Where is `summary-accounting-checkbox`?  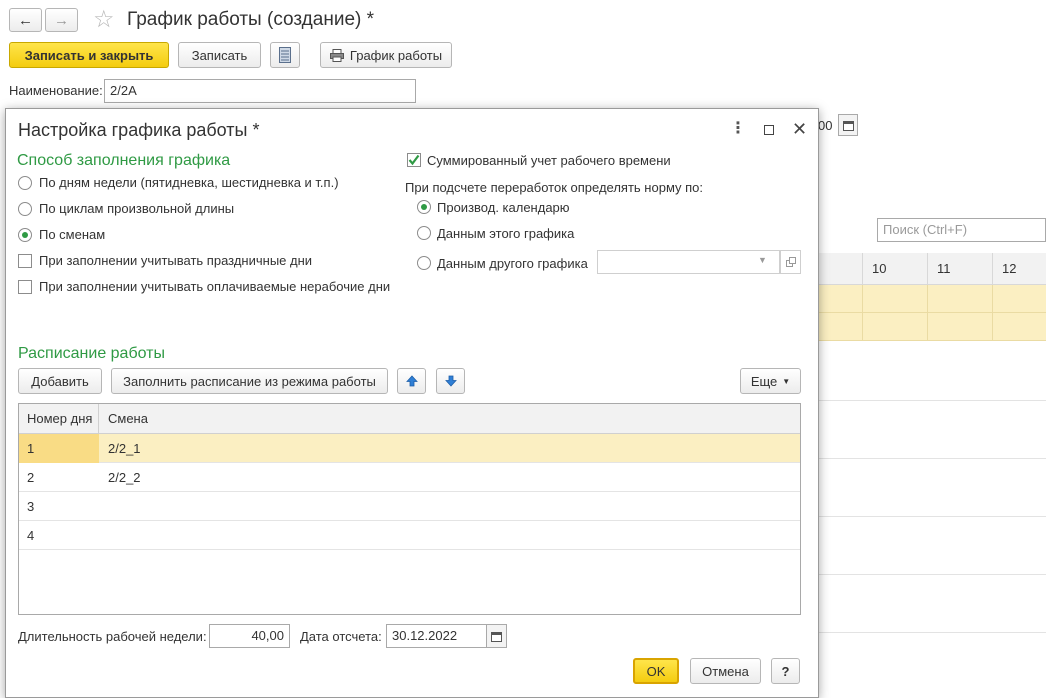
summary-accounting-checkbox is located at coordinates (414, 160).